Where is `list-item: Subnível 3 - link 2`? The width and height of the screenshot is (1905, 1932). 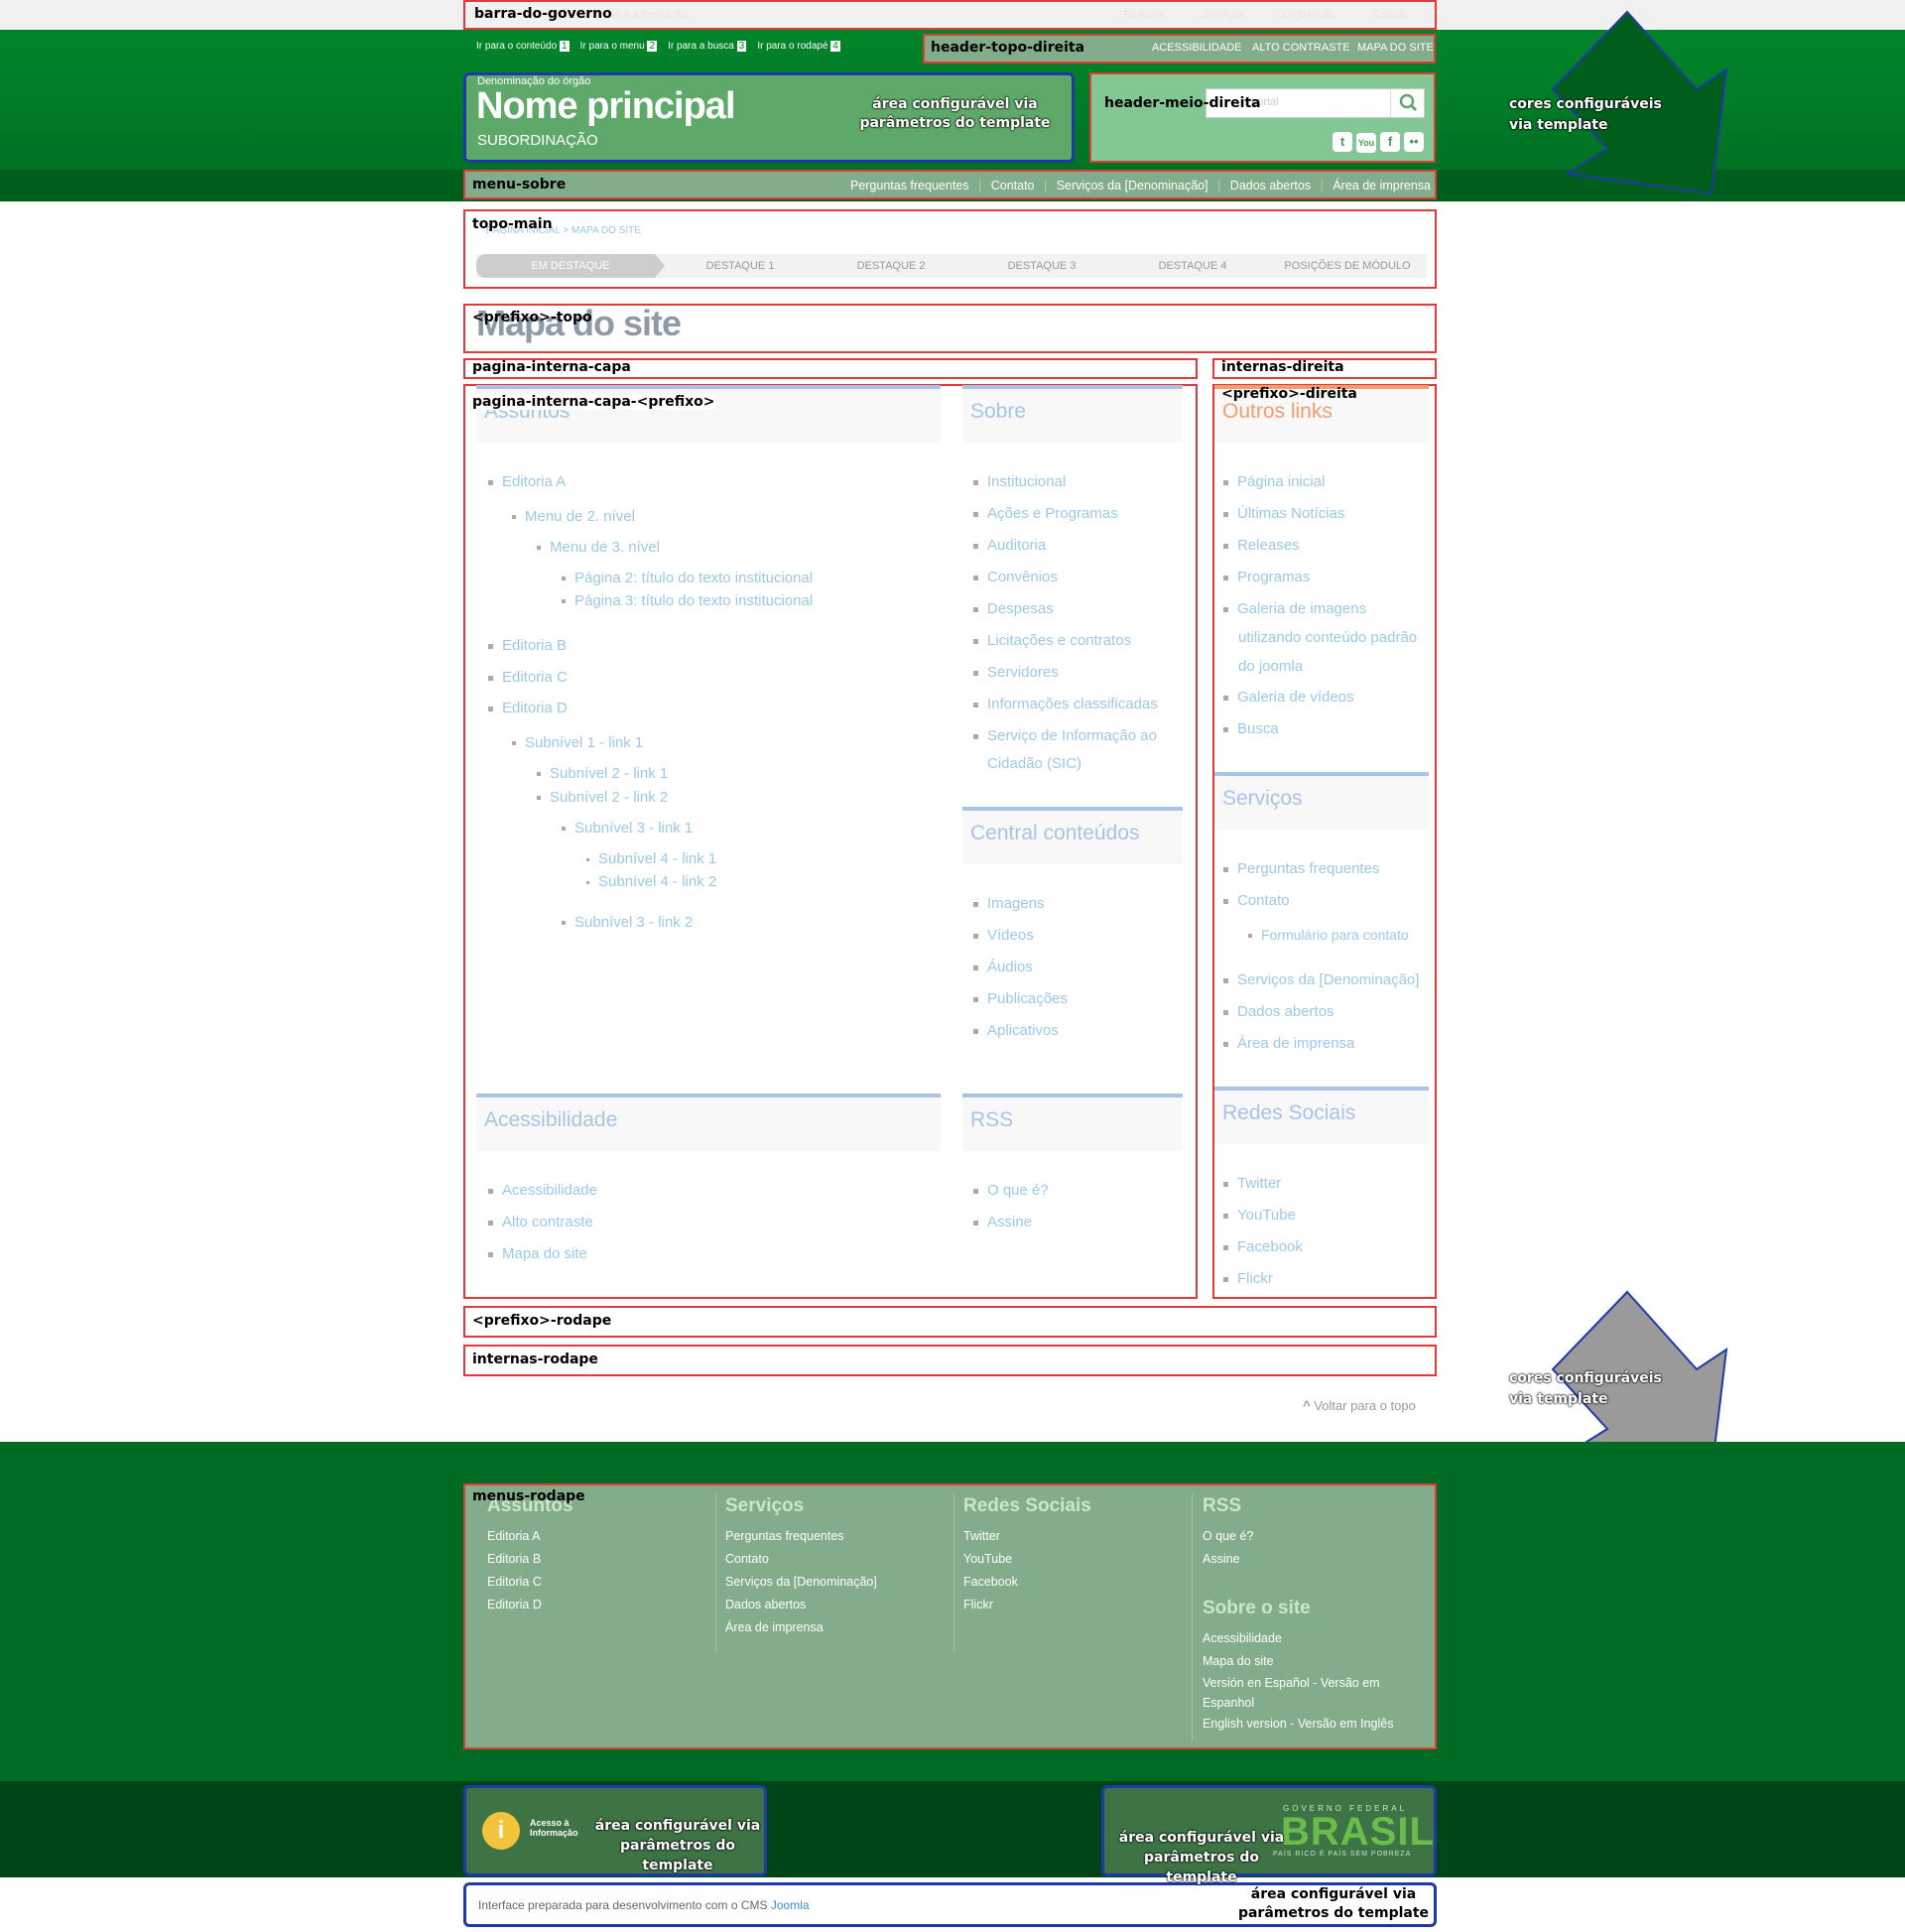
list-item: Subnível 3 - link 2 is located at coordinates (627, 923).